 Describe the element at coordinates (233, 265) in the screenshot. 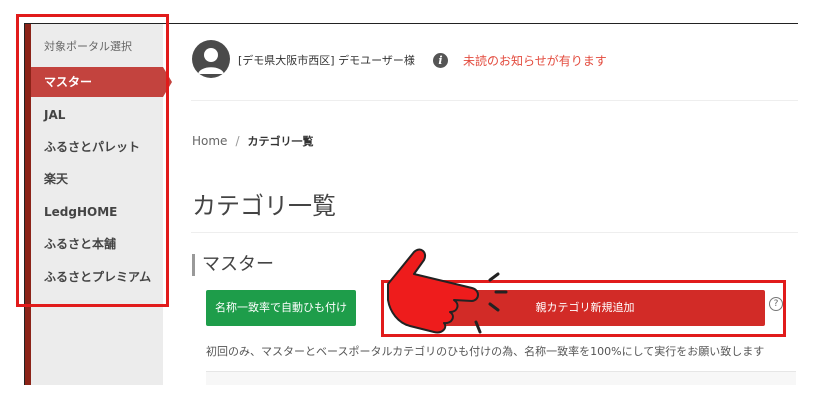

I see `section-title: マスター` at that location.